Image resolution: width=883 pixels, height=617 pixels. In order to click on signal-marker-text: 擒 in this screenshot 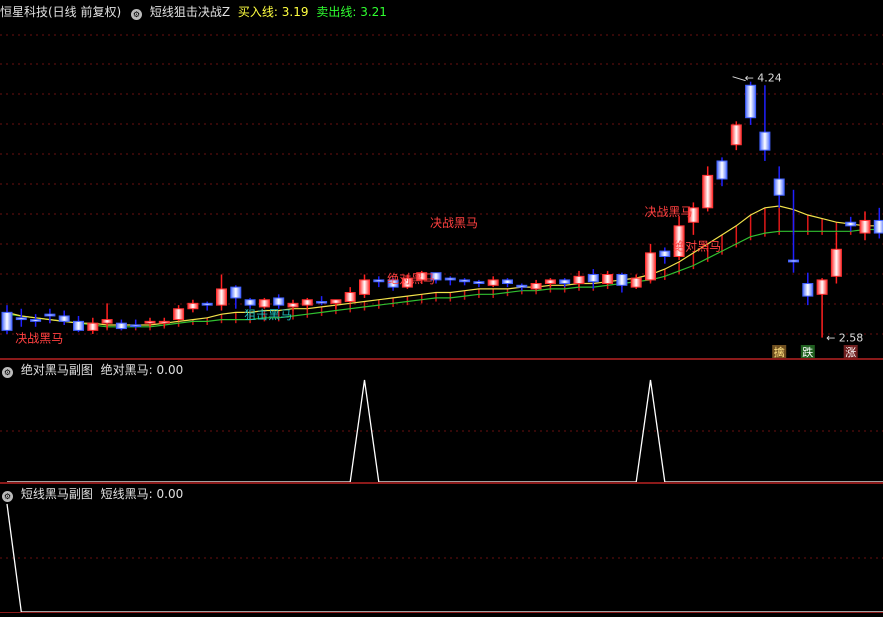, I will do `click(779, 351)`.